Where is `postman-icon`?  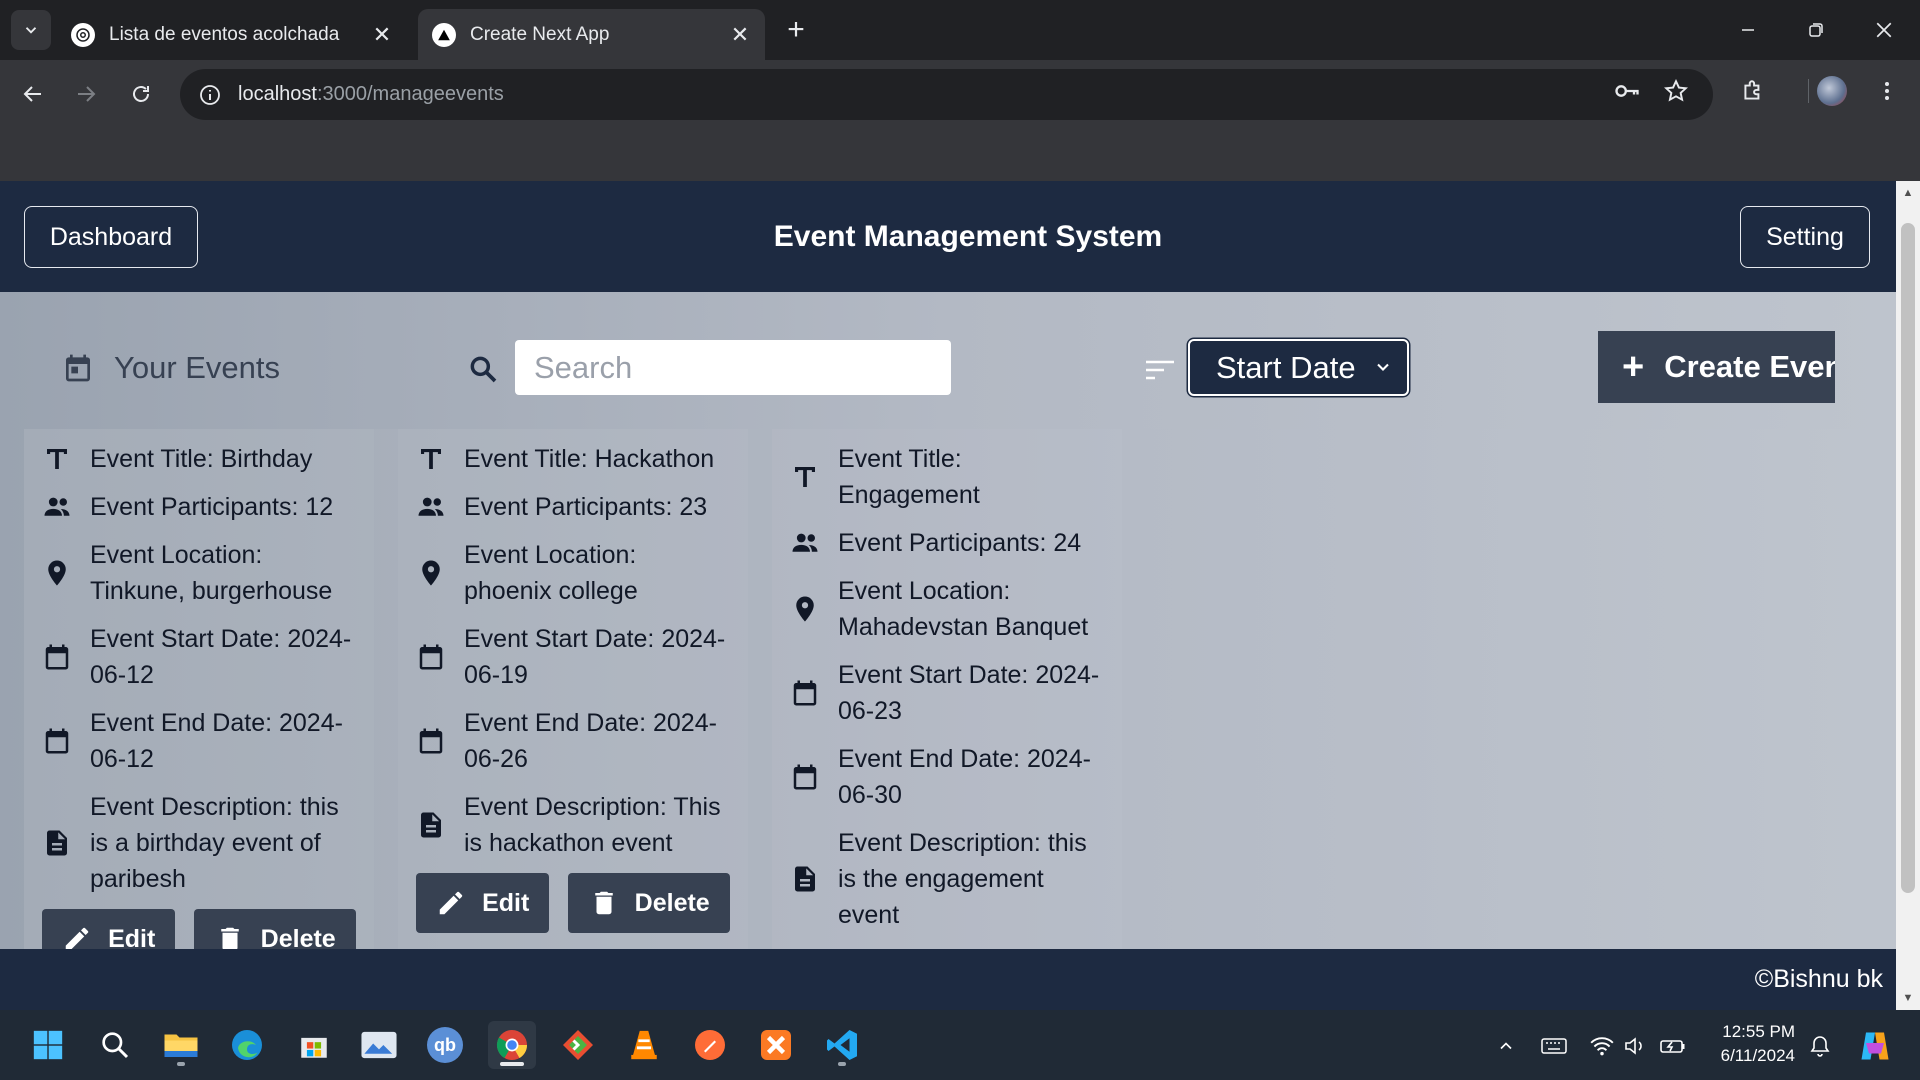
postman-icon is located at coordinates (710, 1045).